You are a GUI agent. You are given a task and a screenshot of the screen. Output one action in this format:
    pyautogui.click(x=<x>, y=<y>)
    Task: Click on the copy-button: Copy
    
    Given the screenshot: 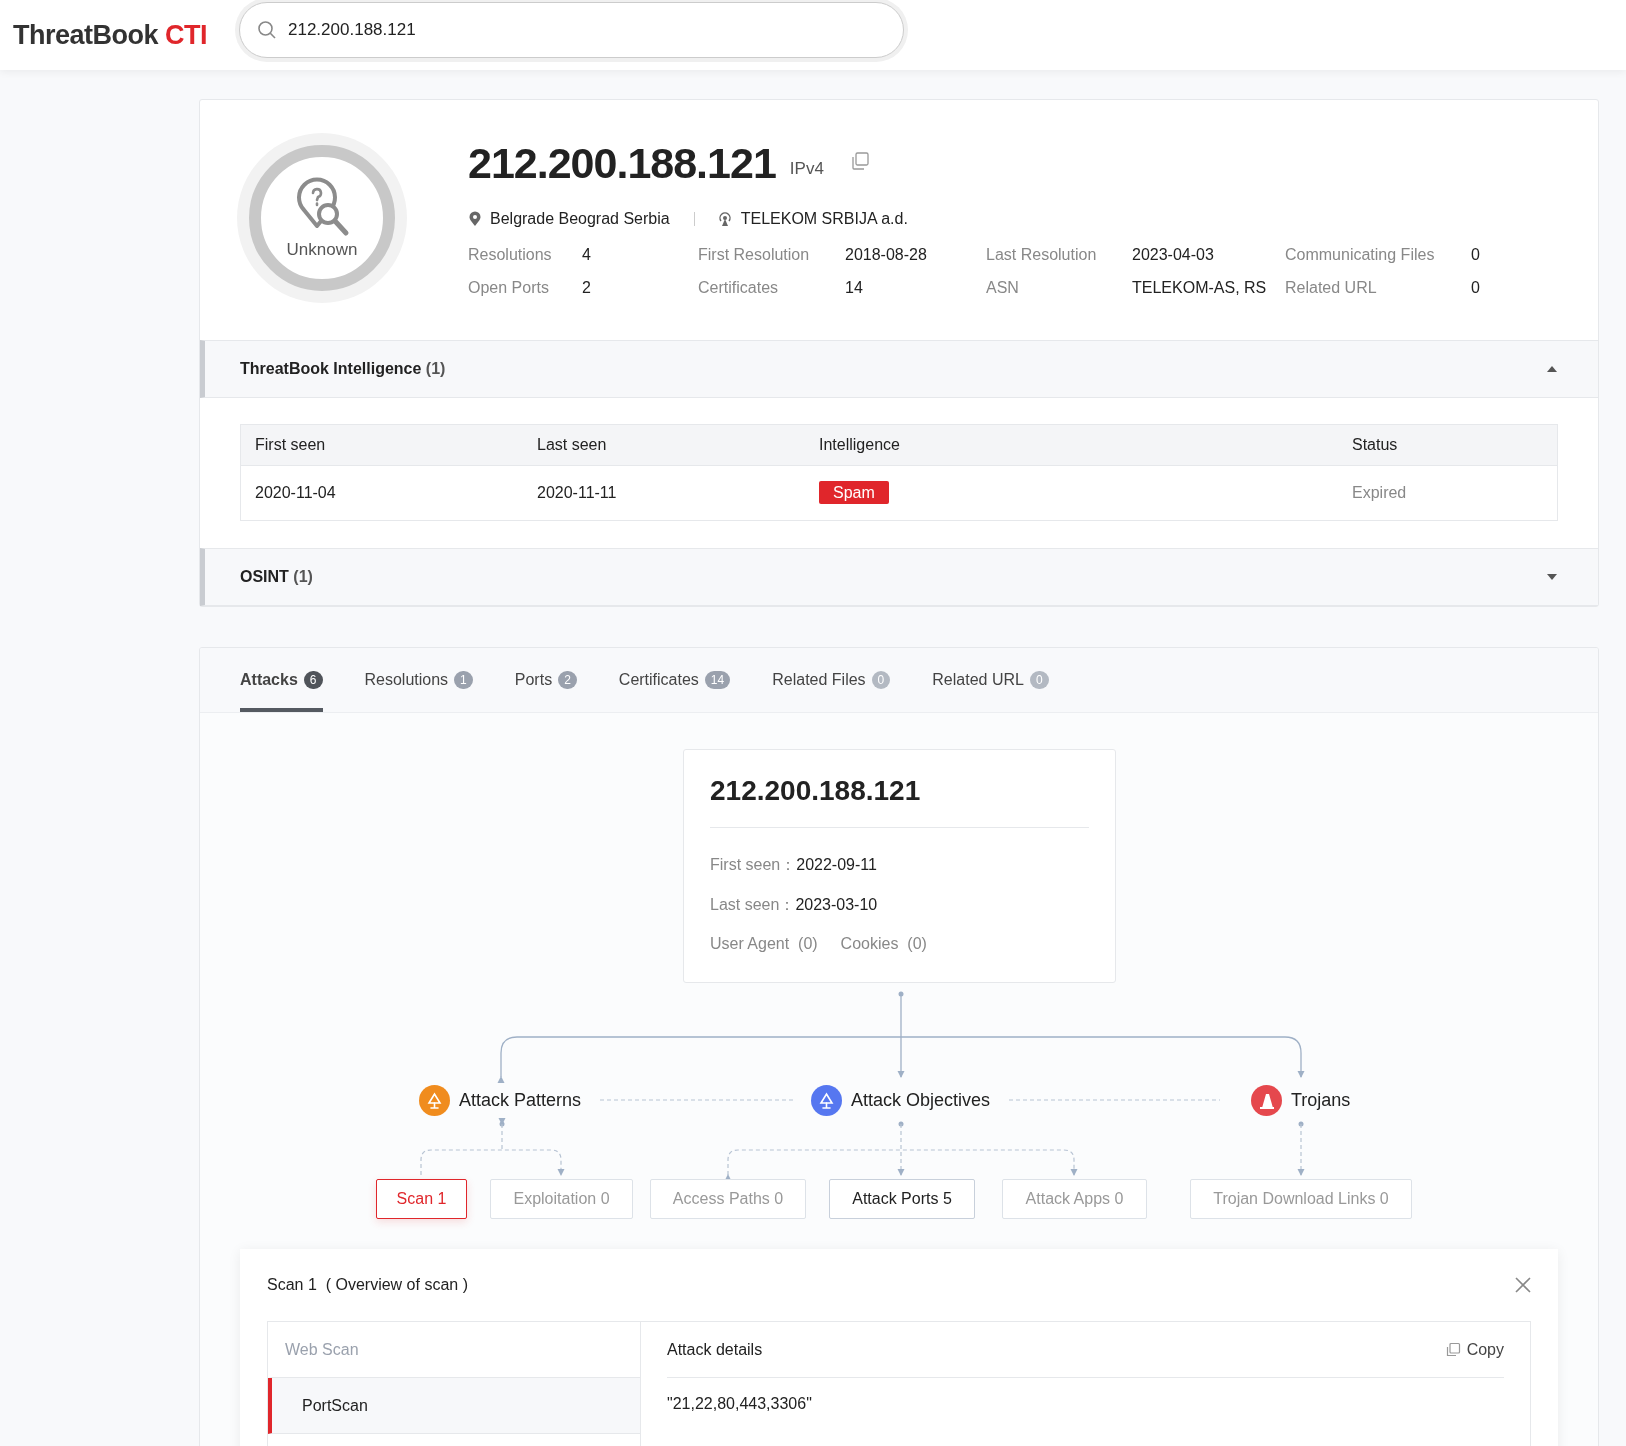 What is the action you would take?
    pyautogui.click(x=1474, y=1349)
    